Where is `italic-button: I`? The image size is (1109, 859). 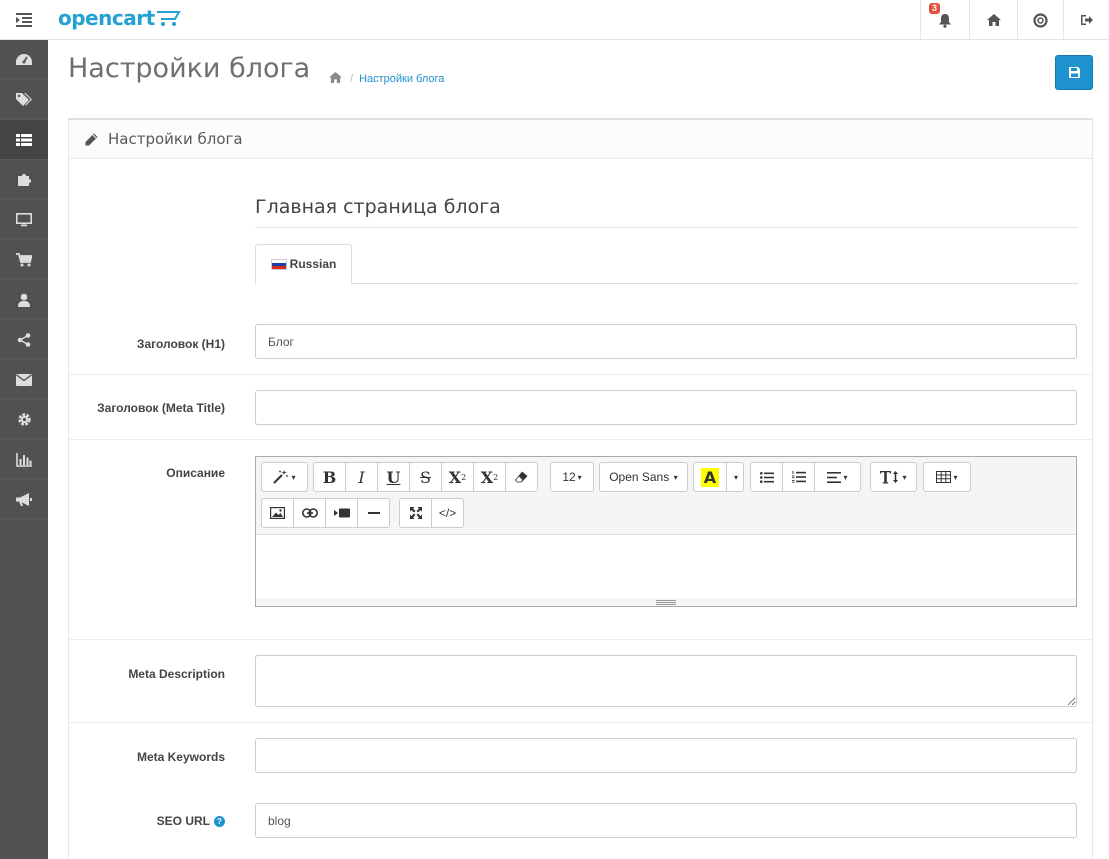 italic-button: I is located at coordinates (361, 477).